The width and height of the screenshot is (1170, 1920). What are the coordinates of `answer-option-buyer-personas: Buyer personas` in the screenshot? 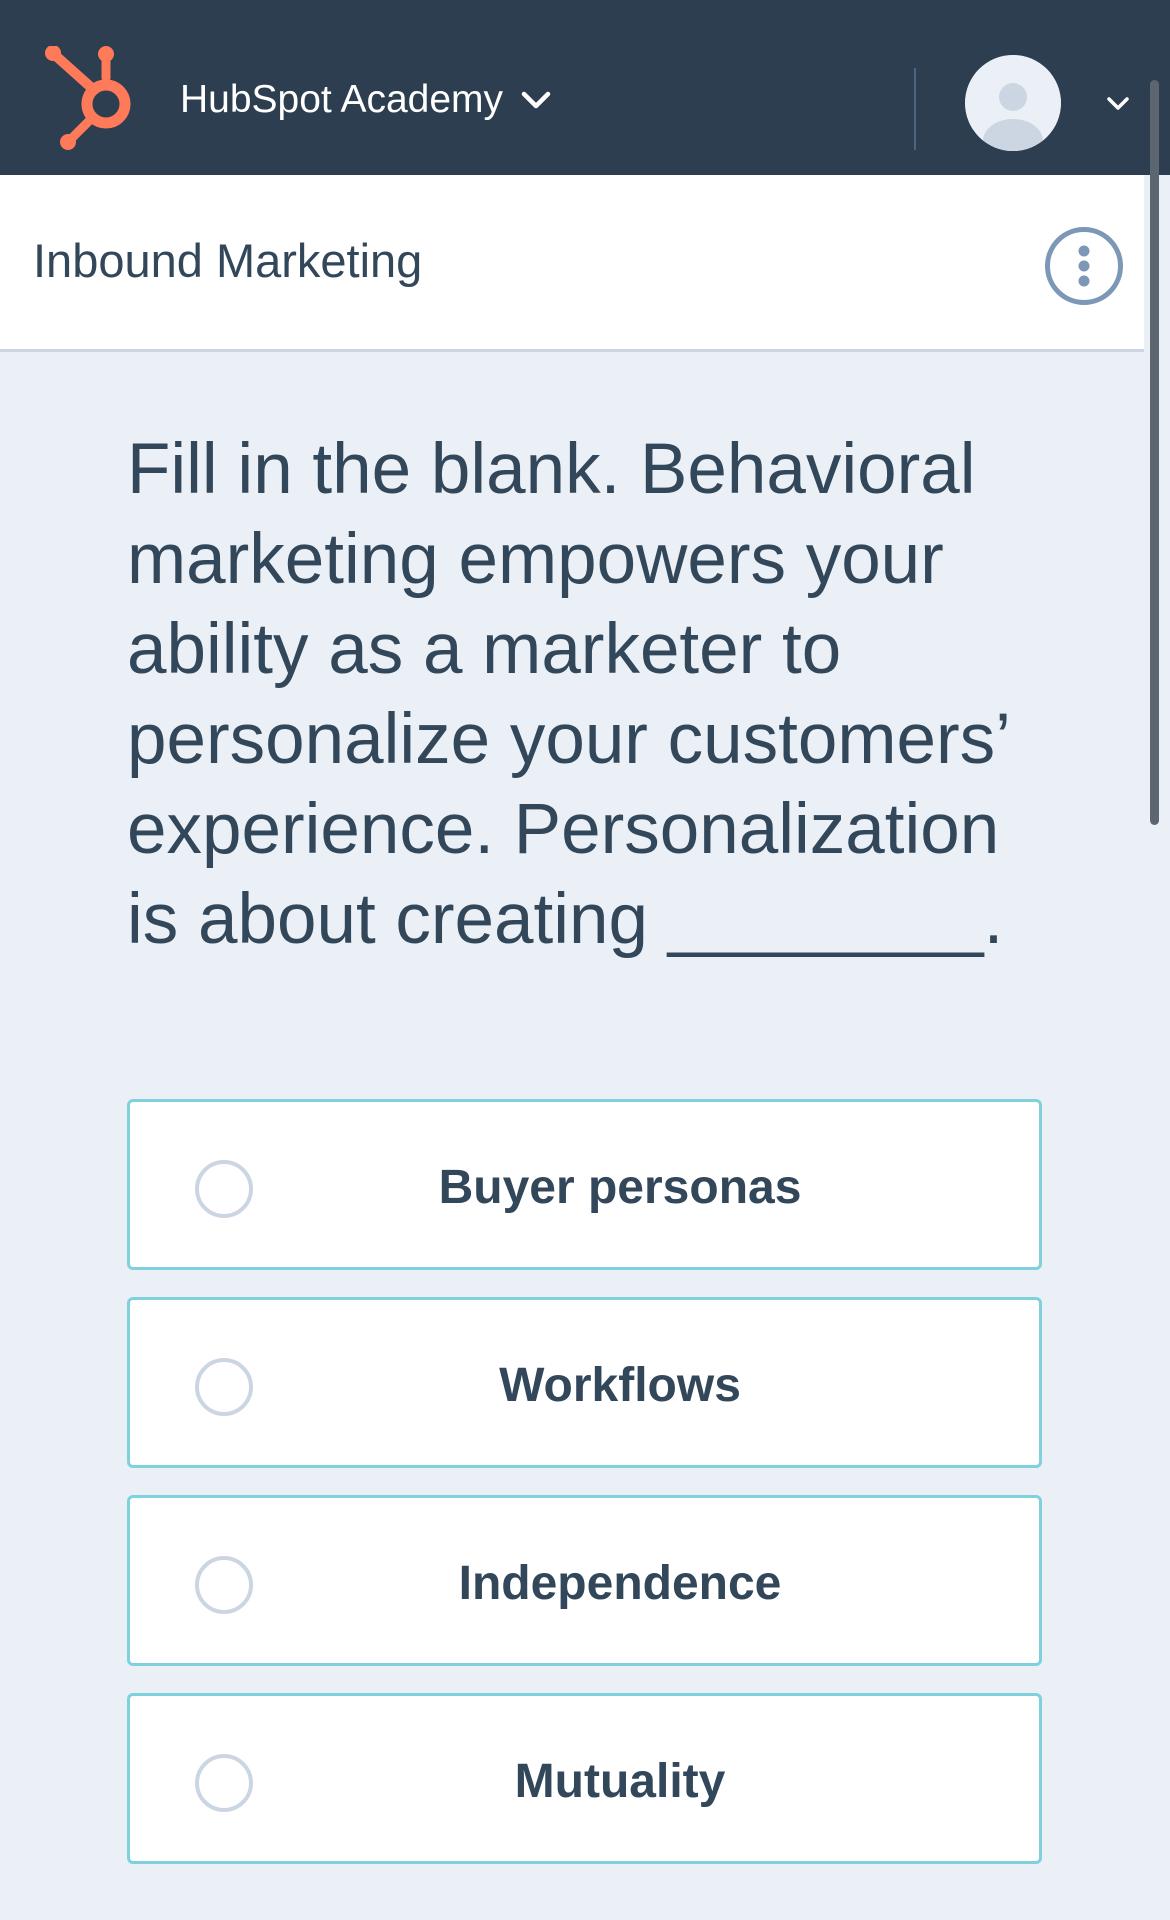 It's located at (584, 1184).